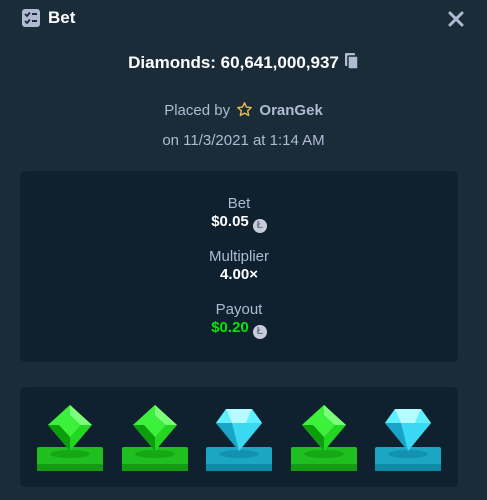 Image resolution: width=487 pixels, height=500 pixels. I want to click on bet-stat: Bet $0.05 Ł, so click(239, 214).